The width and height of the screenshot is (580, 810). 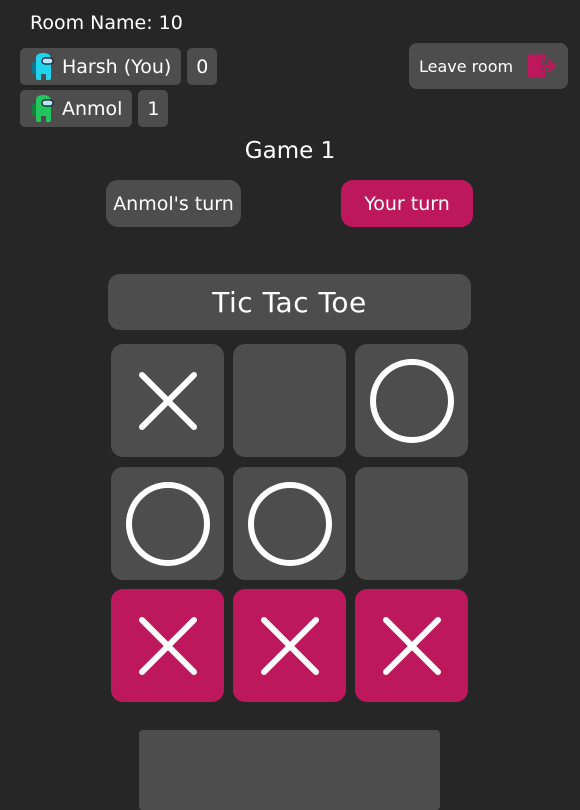 What do you see at coordinates (407, 203) in the screenshot?
I see `your-turn-indicator: Your turn` at bounding box center [407, 203].